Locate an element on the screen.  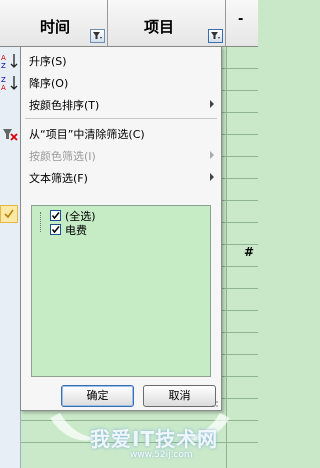
watermark: 我爱IT技术网 www.52ij.com is located at coordinates (140, 437).